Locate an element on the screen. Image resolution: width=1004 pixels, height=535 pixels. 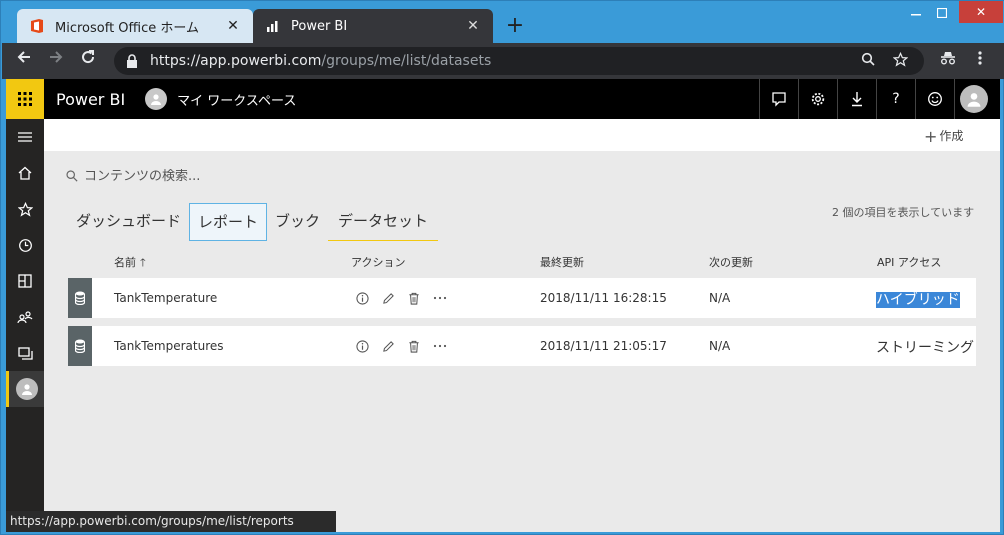
nav-favorites is located at coordinates (25, 209).